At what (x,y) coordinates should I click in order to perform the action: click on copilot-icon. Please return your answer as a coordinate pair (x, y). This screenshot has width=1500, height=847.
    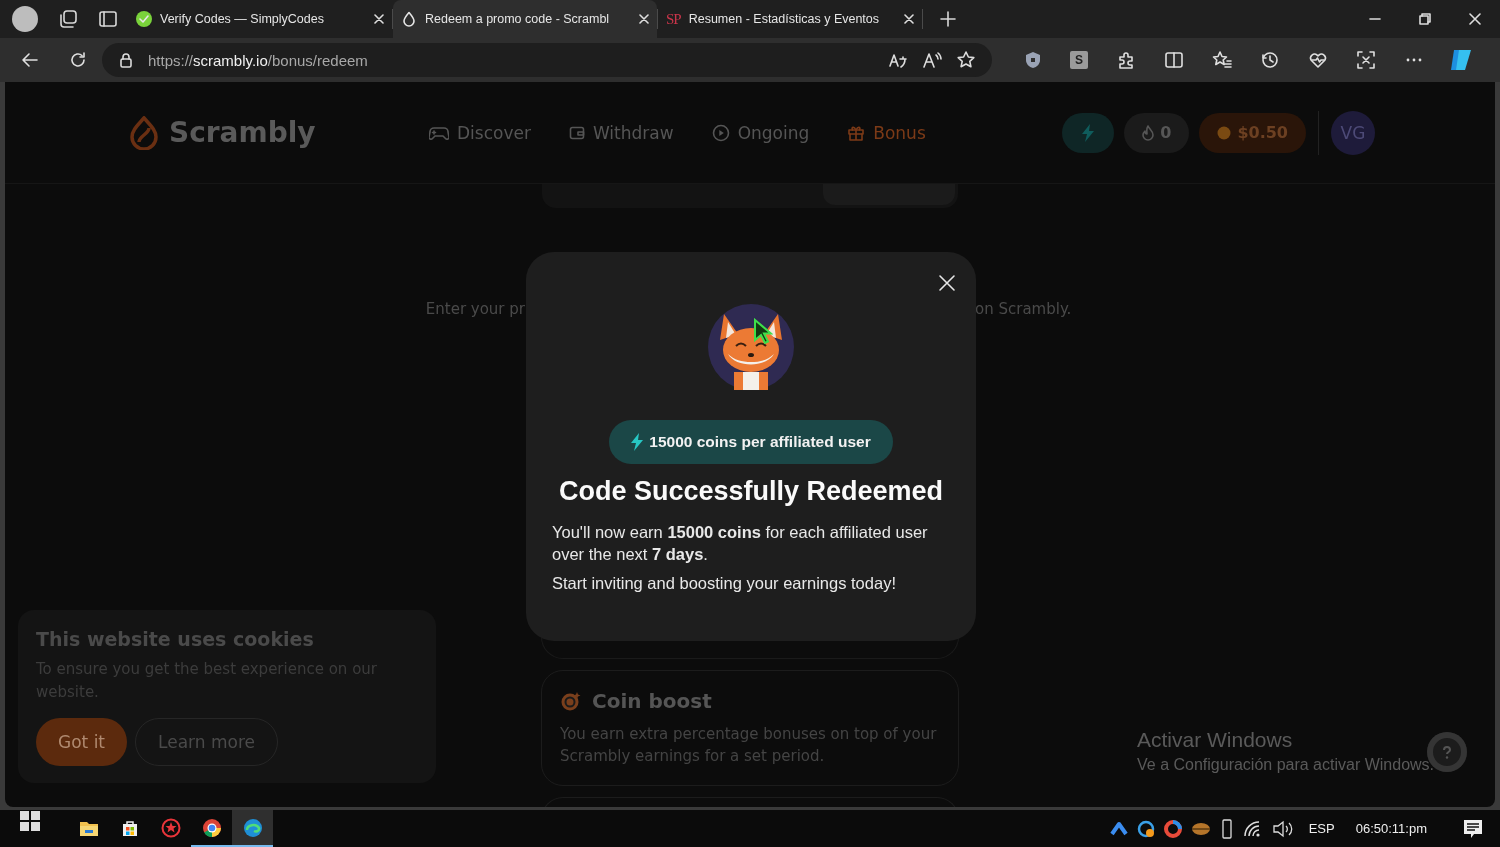
    Looking at the image, I should click on (1461, 60).